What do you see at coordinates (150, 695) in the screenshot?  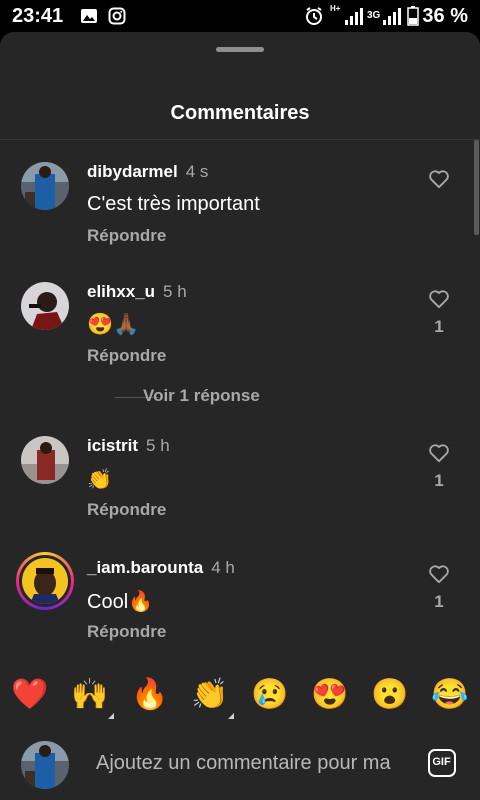 I see `emoji-fire-button: 🔥` at bounding box center [150, 695].